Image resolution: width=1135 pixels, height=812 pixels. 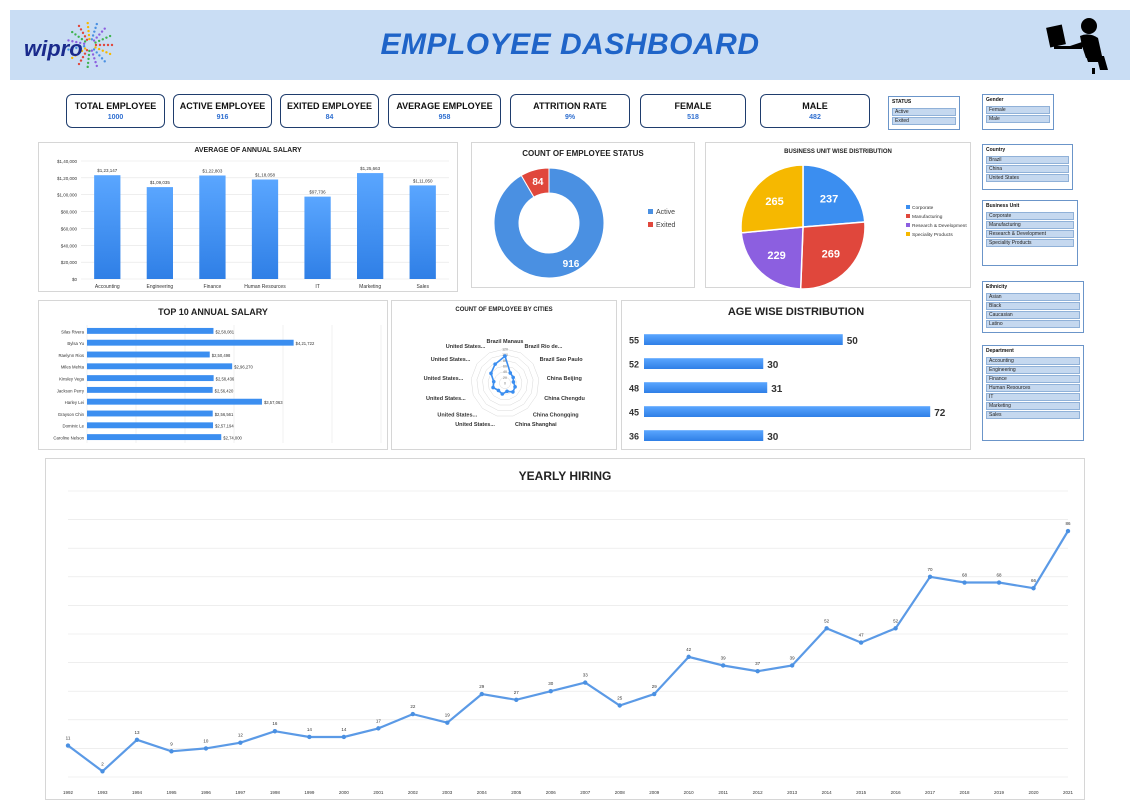 What do you see at coordinates (571, 264) in the screenshot?
I see `donut-data-label: 916` at bounding box center [571, 264].